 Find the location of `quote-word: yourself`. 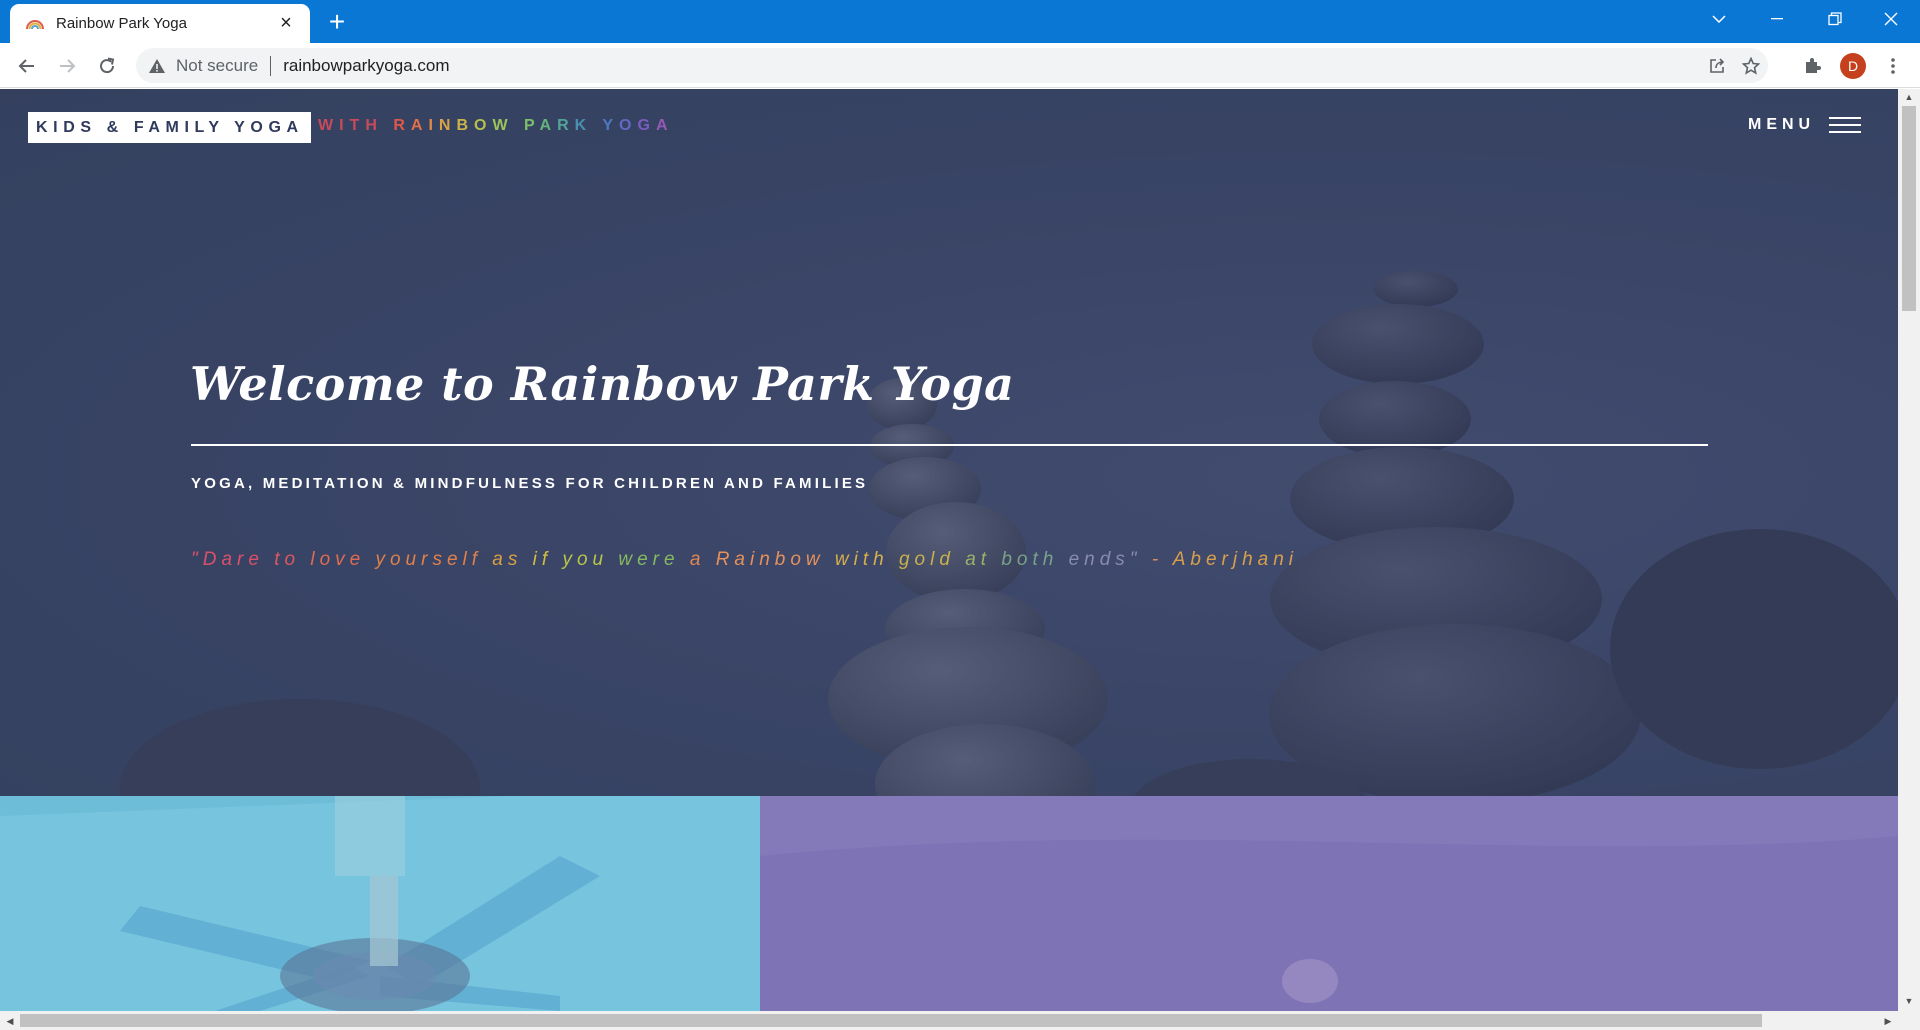

quote-word: yourself is located at coordinates (434, 559).